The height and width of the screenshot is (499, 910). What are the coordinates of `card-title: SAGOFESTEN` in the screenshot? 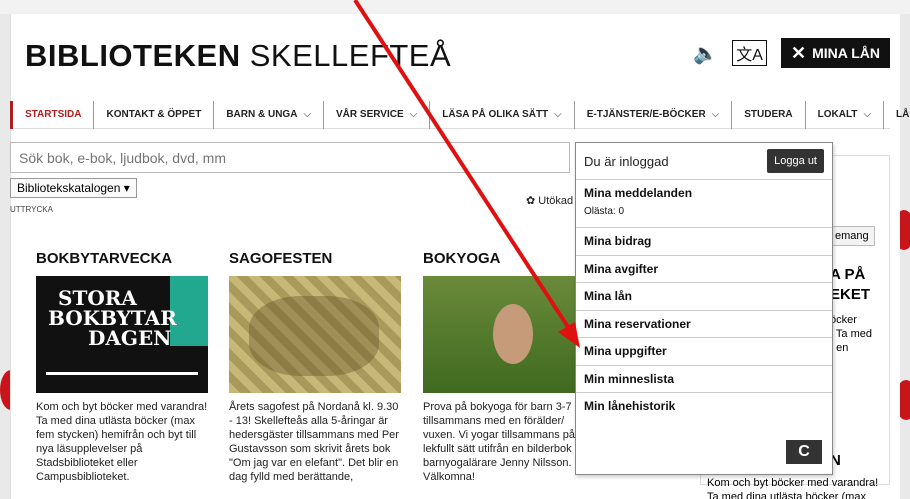 It's located at (281, 258).